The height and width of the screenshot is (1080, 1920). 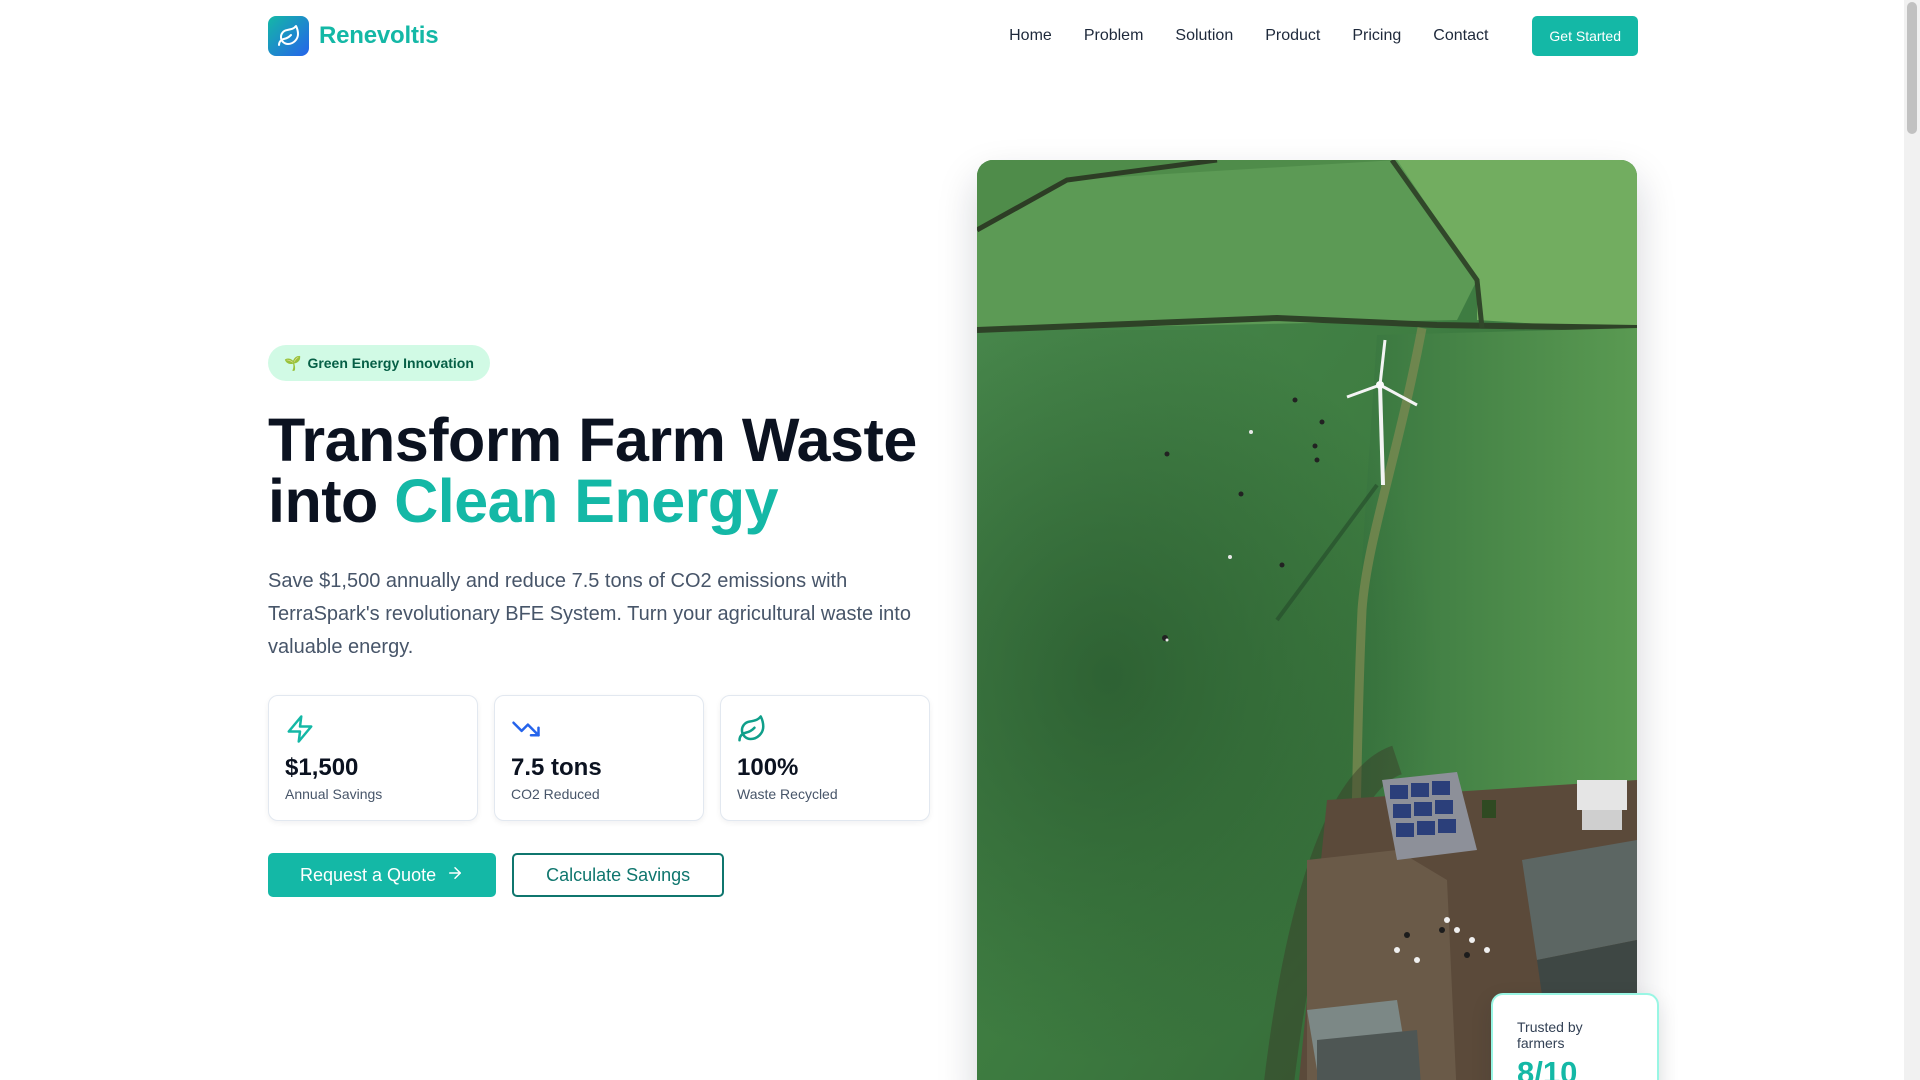 What do you see at coordinates (1547, 1067) in the screenshot?
I see `trust-value: 8/10` at bounding box center [1547, 1067].